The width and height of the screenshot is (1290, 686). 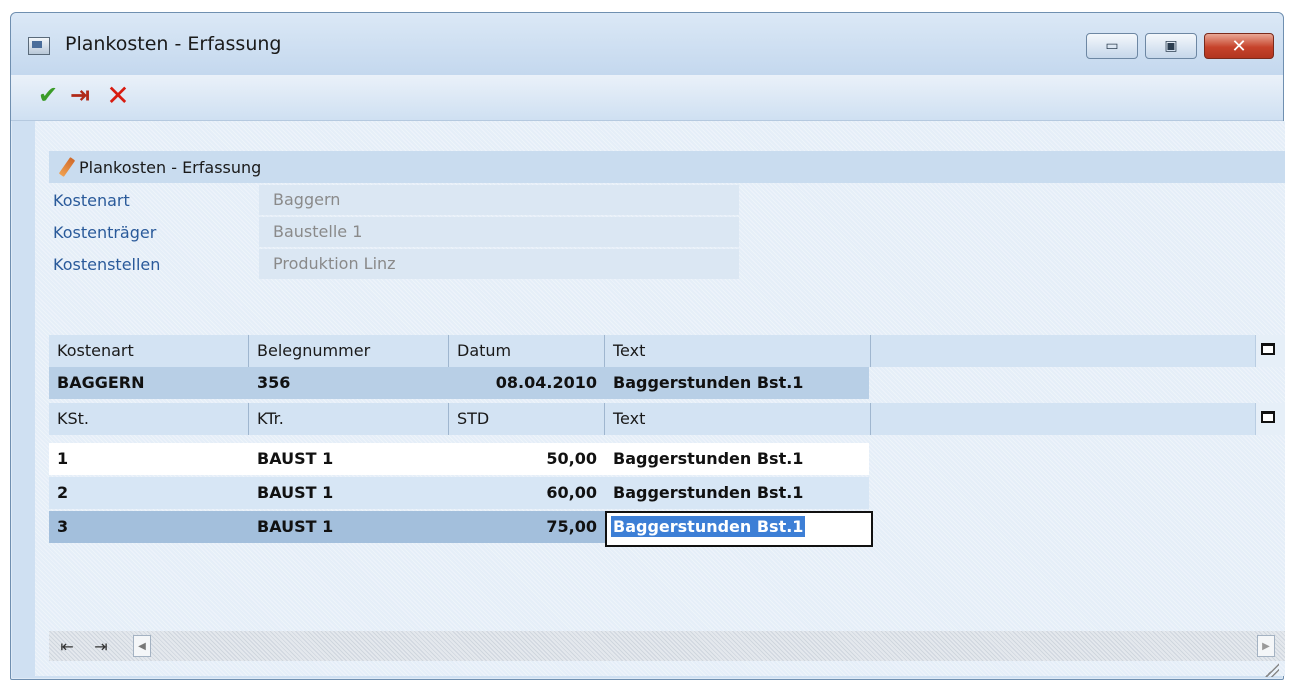 I want to click on scroll-left-button: ◀, so click(x=142, y=646).